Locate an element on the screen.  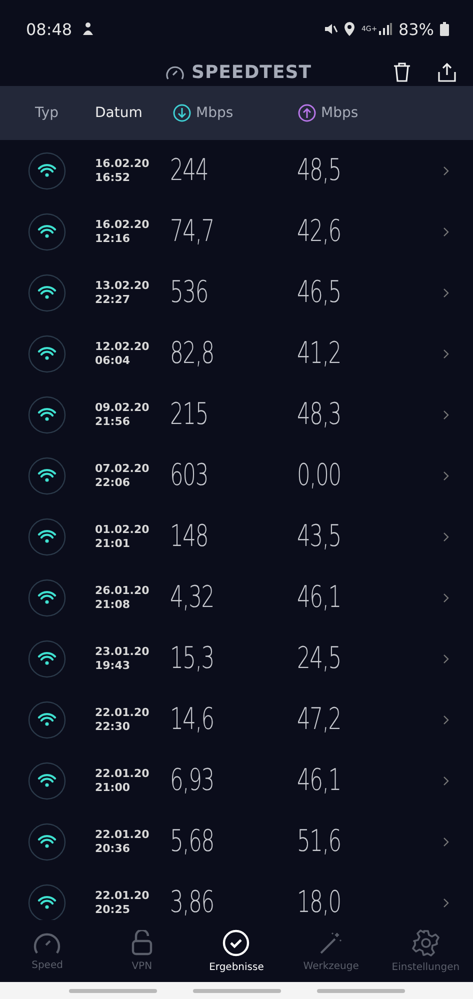
download-speed: 148 is located at coordinates (189, 536).